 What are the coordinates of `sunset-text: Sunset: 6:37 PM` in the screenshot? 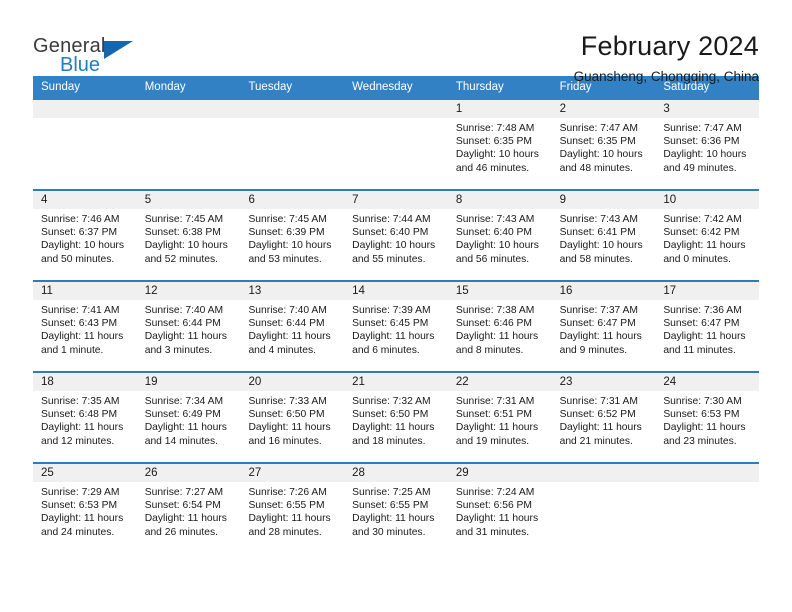 It's located at (79, 233).